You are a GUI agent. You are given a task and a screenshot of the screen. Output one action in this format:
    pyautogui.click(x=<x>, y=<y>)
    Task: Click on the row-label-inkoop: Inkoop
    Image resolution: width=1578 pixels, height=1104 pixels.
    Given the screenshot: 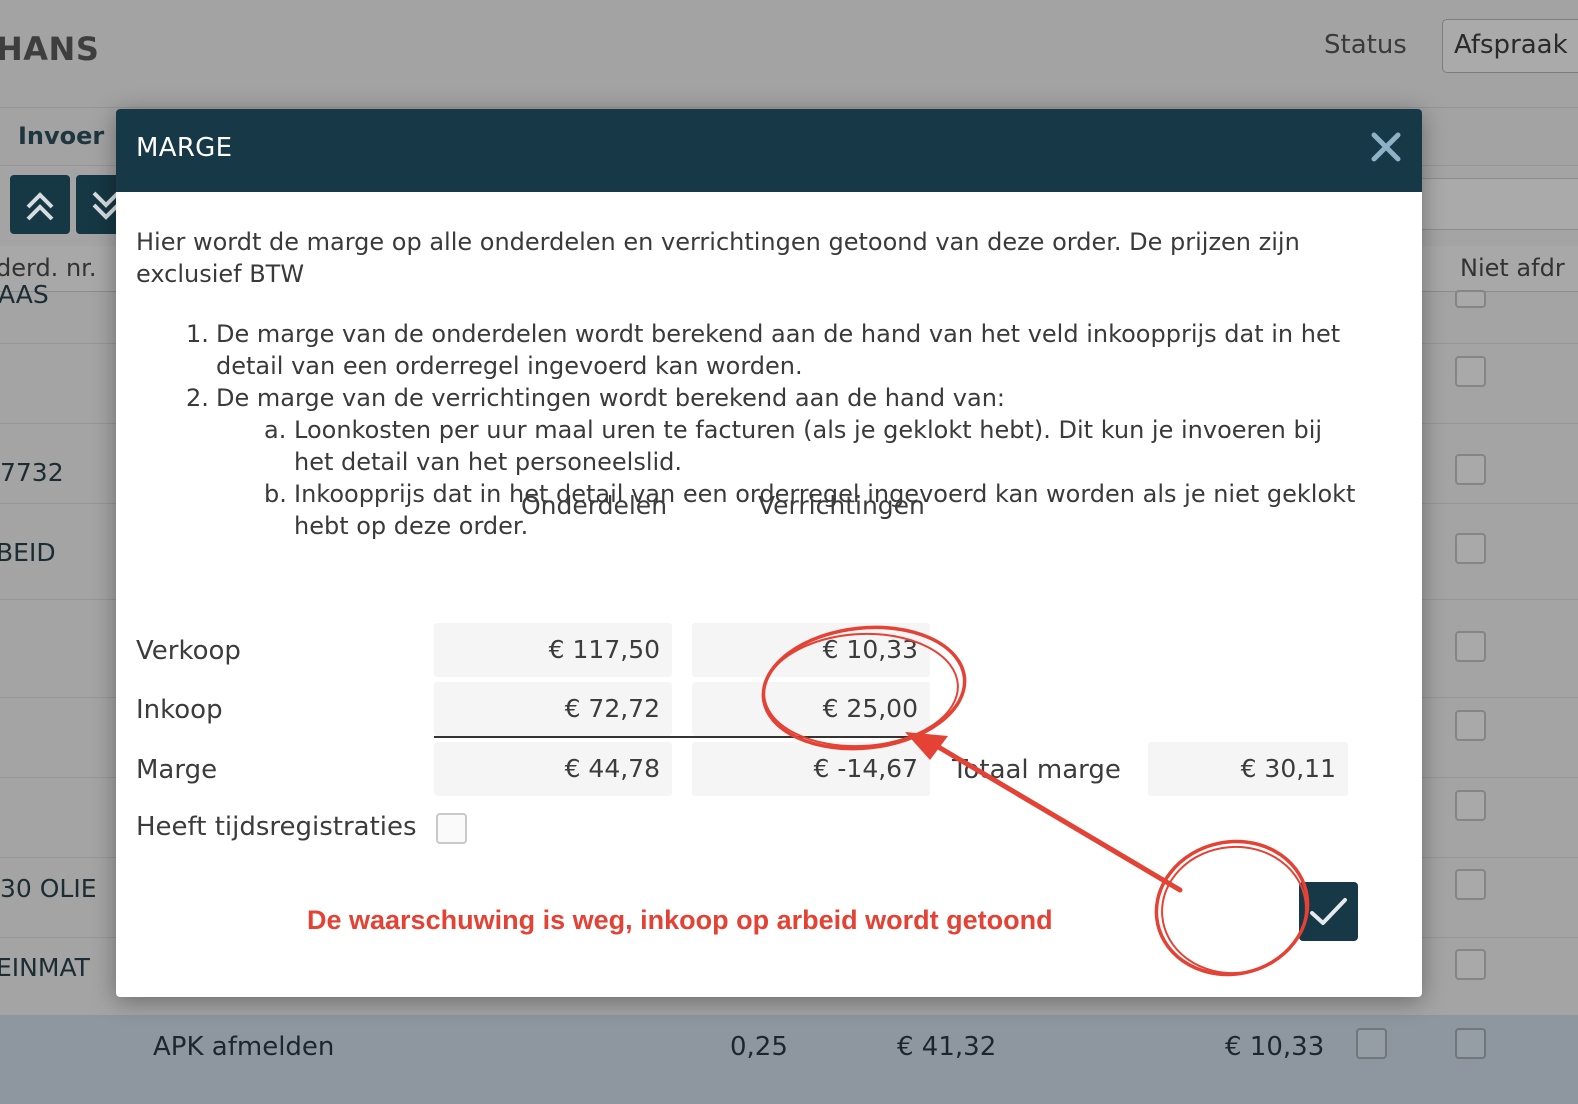 What is the action you would take?
    pyautogui.click(x=179, y=710)
    